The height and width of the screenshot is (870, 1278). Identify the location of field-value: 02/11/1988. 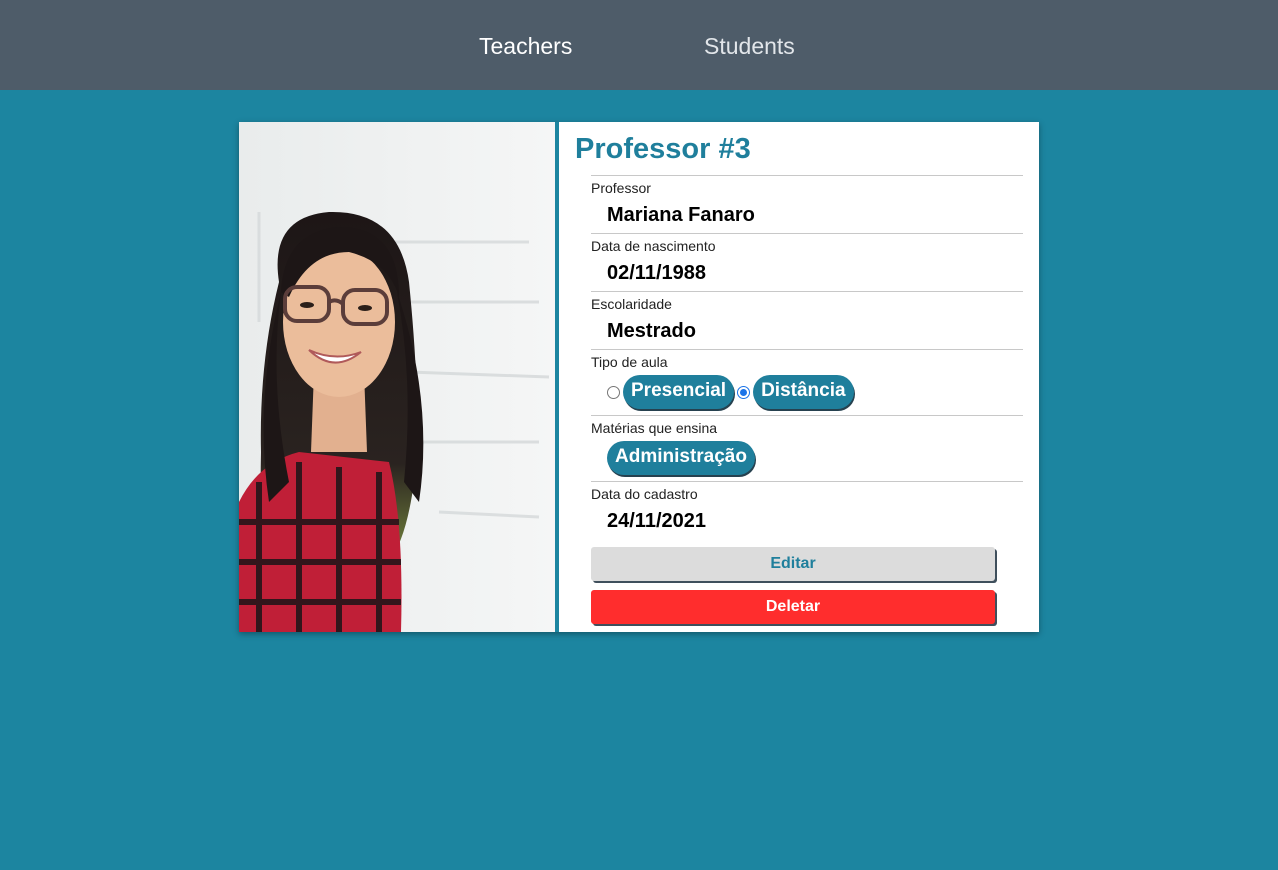
(656, 273).